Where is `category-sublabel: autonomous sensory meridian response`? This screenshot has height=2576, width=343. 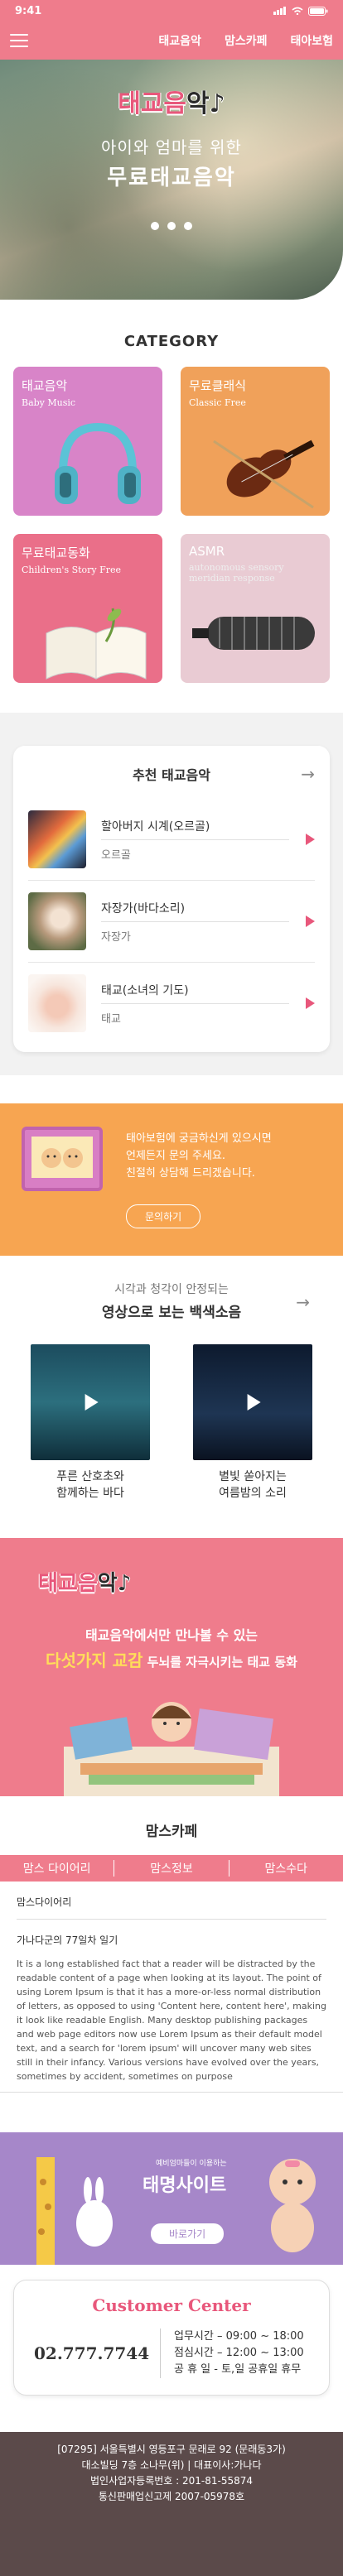
category-sublabel: autonomous sensory meridian response is located at coordinates (237, 573).